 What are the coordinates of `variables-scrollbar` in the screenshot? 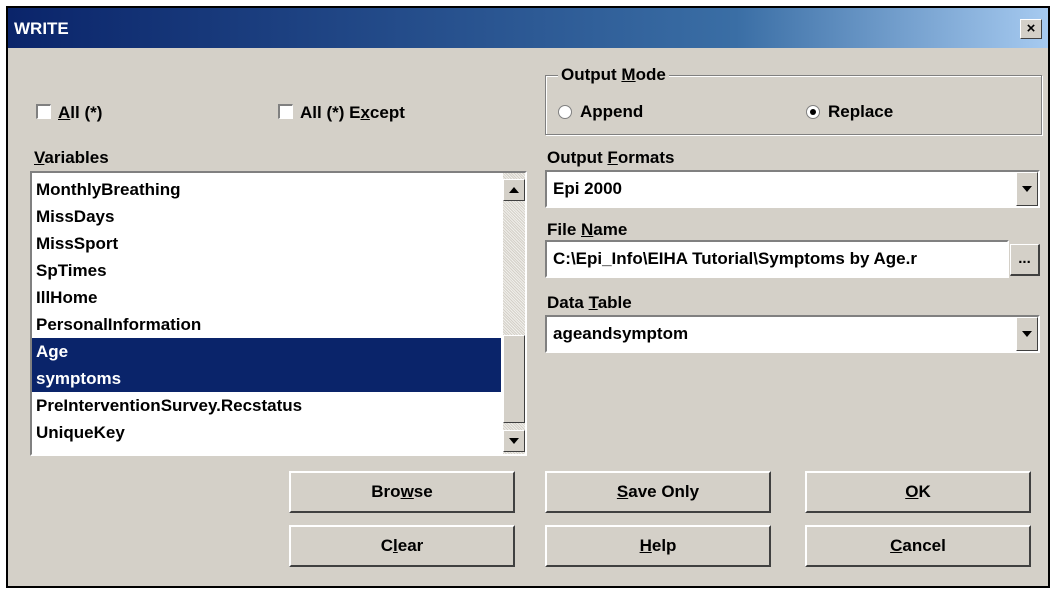 It's located at (514, 313).